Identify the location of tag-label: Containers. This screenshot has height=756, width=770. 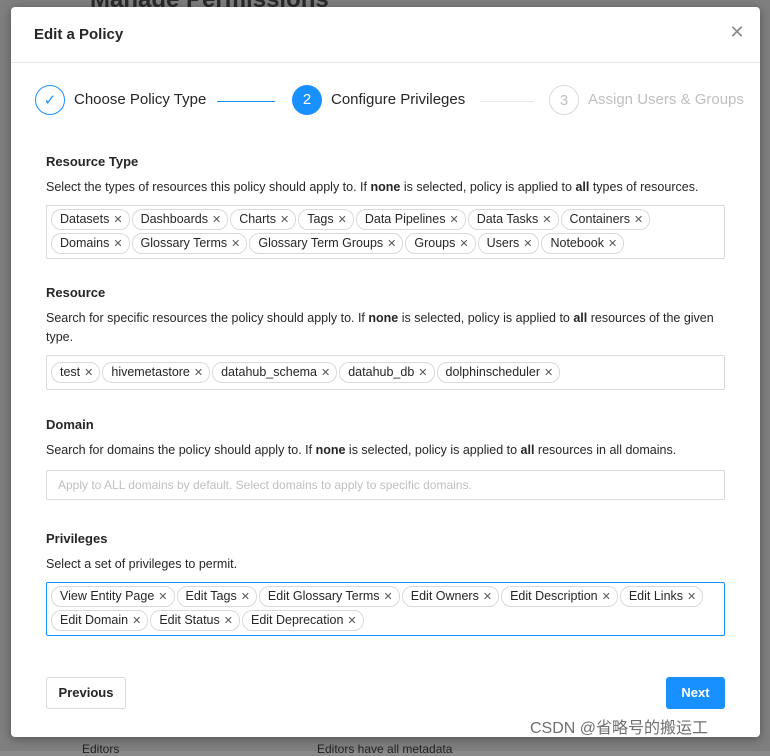
(599, 219).